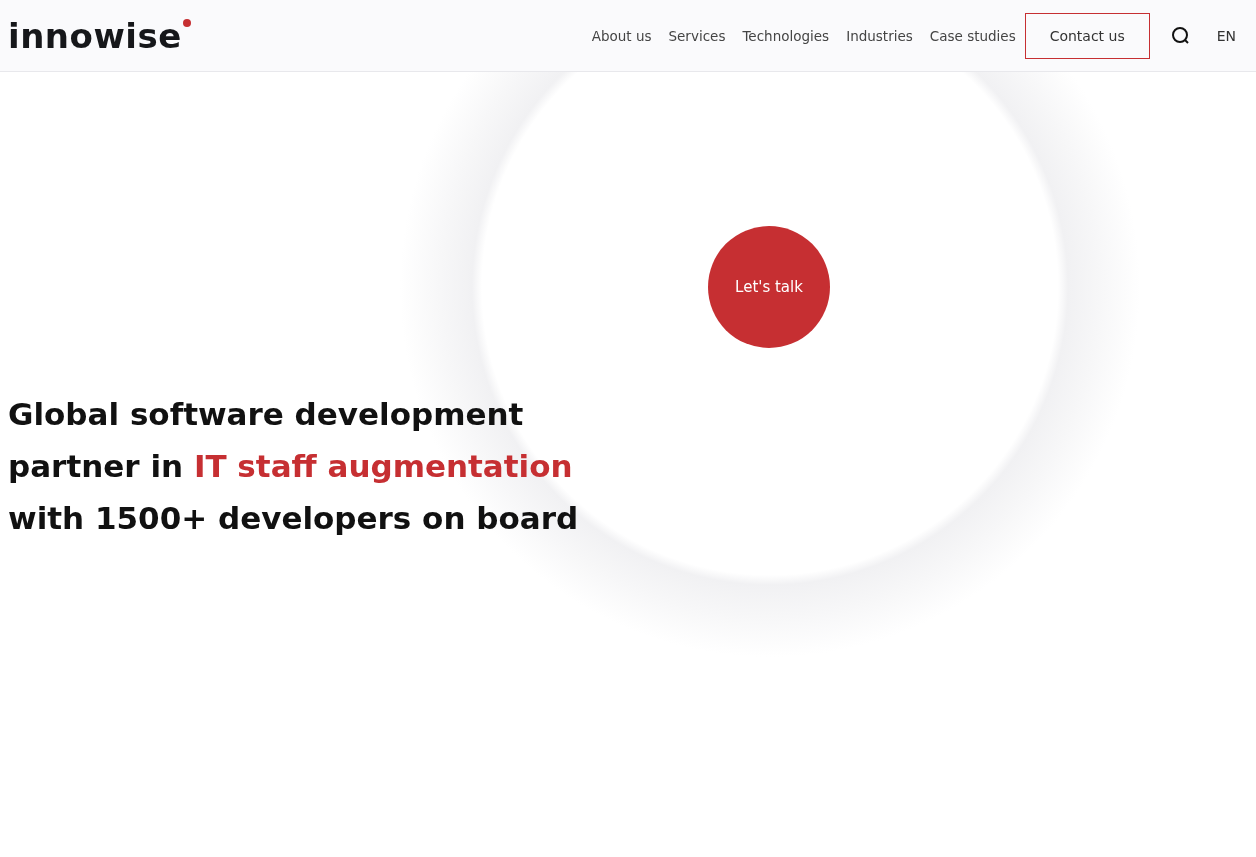  I want to click on search-icon, so click(1180, 35).